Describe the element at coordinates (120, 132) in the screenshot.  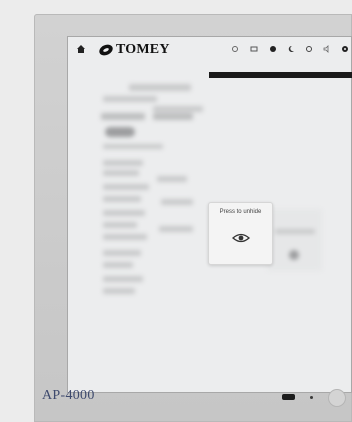
I see `blurred-button` at that location.